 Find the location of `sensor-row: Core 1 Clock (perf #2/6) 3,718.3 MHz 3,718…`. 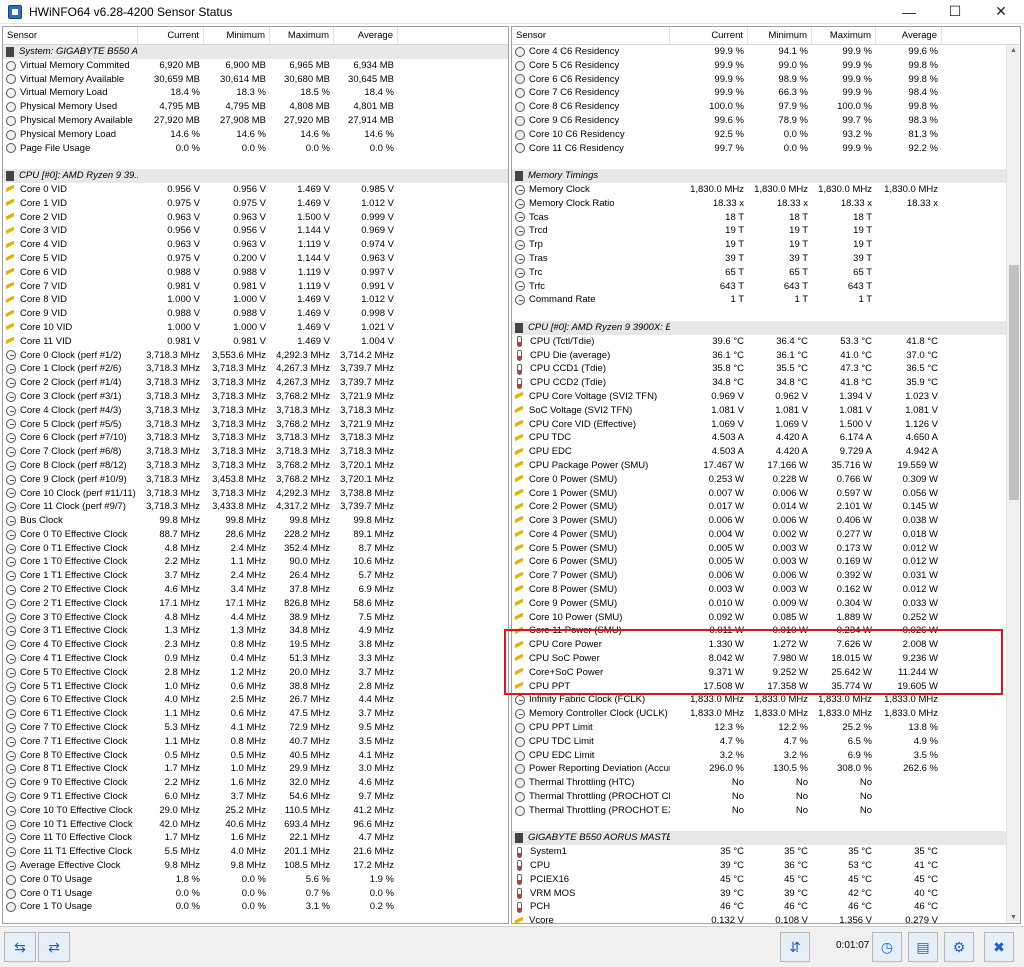

sensor-row: Core 1 Clock (perf #2/6) 3,718.3 MHz 3,718… is located at coordinates (255, 369).